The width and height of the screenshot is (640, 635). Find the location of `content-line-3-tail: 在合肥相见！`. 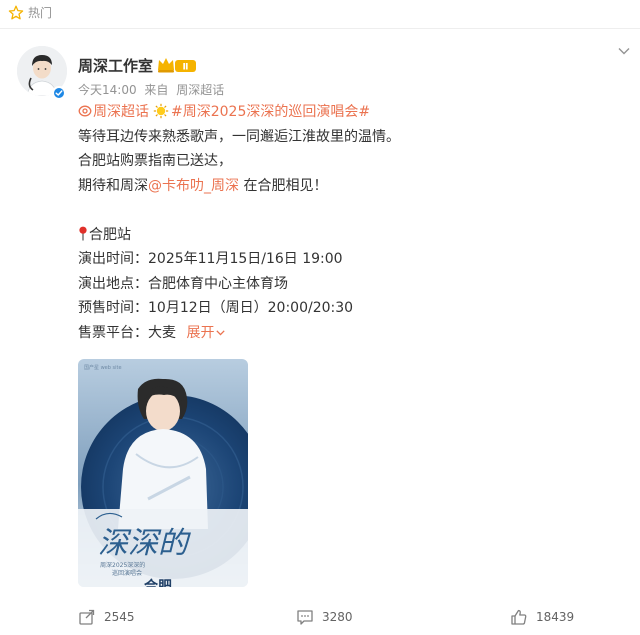

content-line-3-tail: 在合肥相见！ is located at coordinates (283, 185).